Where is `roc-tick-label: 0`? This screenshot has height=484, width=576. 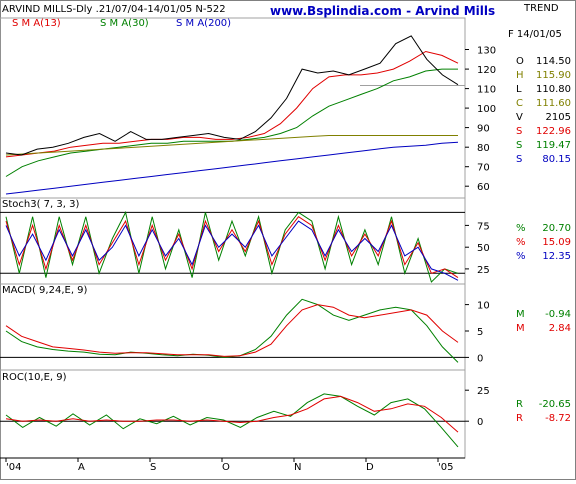
roc-tick-label: 0 is located at coordinates (480, 422).